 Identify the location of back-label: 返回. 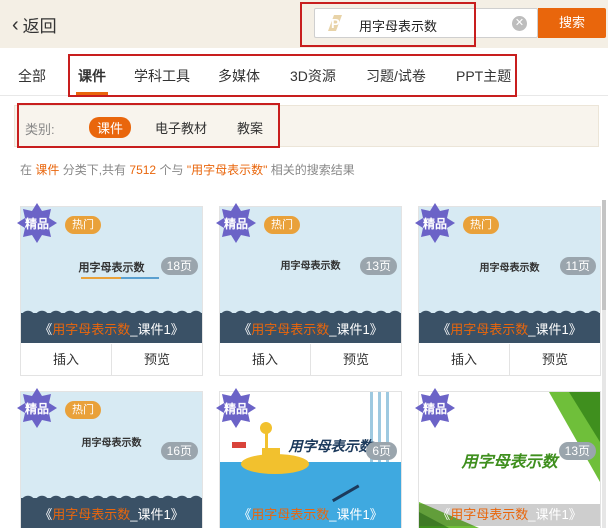
(39, 26).